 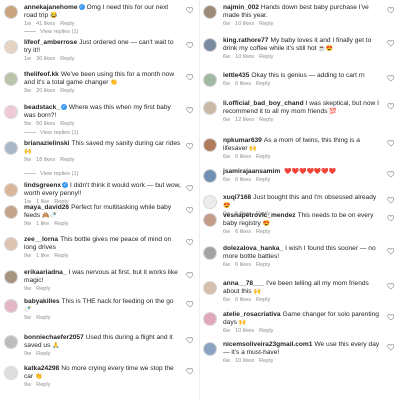 I want to click on comment-username: maya_david26, so click(x=46, y=207).